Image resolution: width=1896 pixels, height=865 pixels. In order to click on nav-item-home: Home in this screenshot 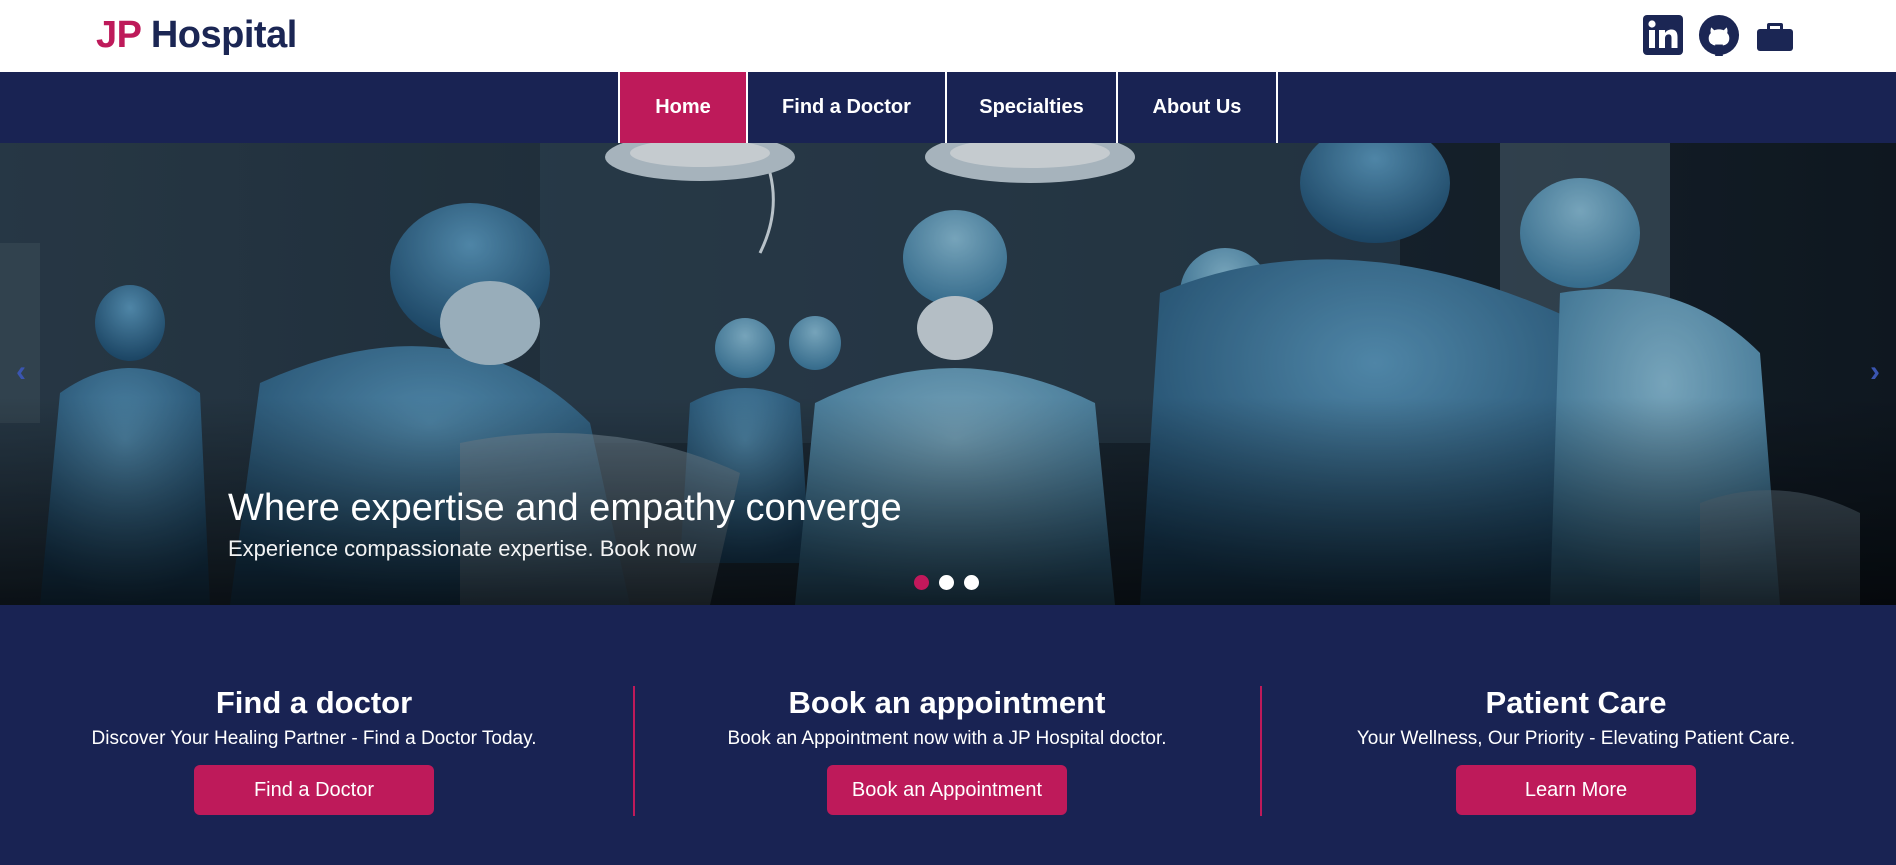, I will do `click(684, 107)`.